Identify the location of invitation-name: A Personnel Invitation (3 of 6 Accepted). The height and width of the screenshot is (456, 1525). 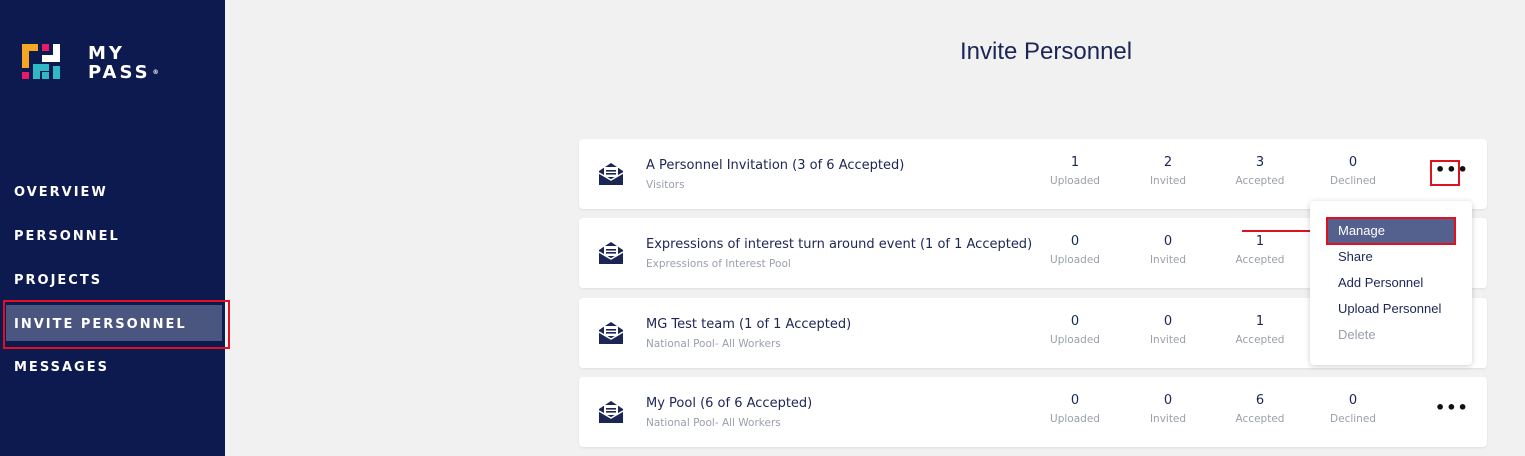
(775, 165).